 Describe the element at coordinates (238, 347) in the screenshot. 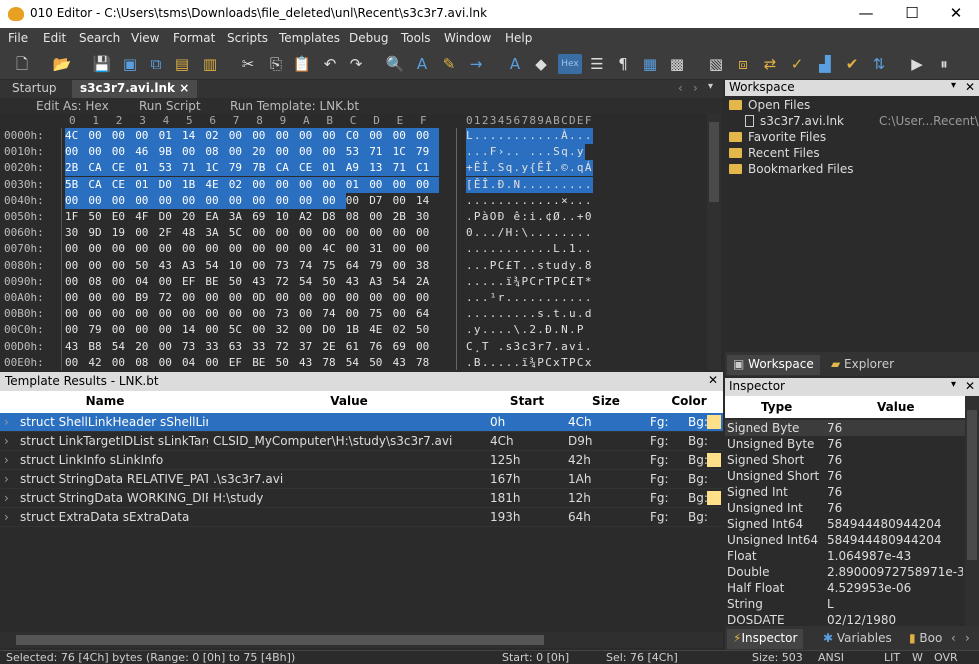

I see `hex-byte: 63` at that location.